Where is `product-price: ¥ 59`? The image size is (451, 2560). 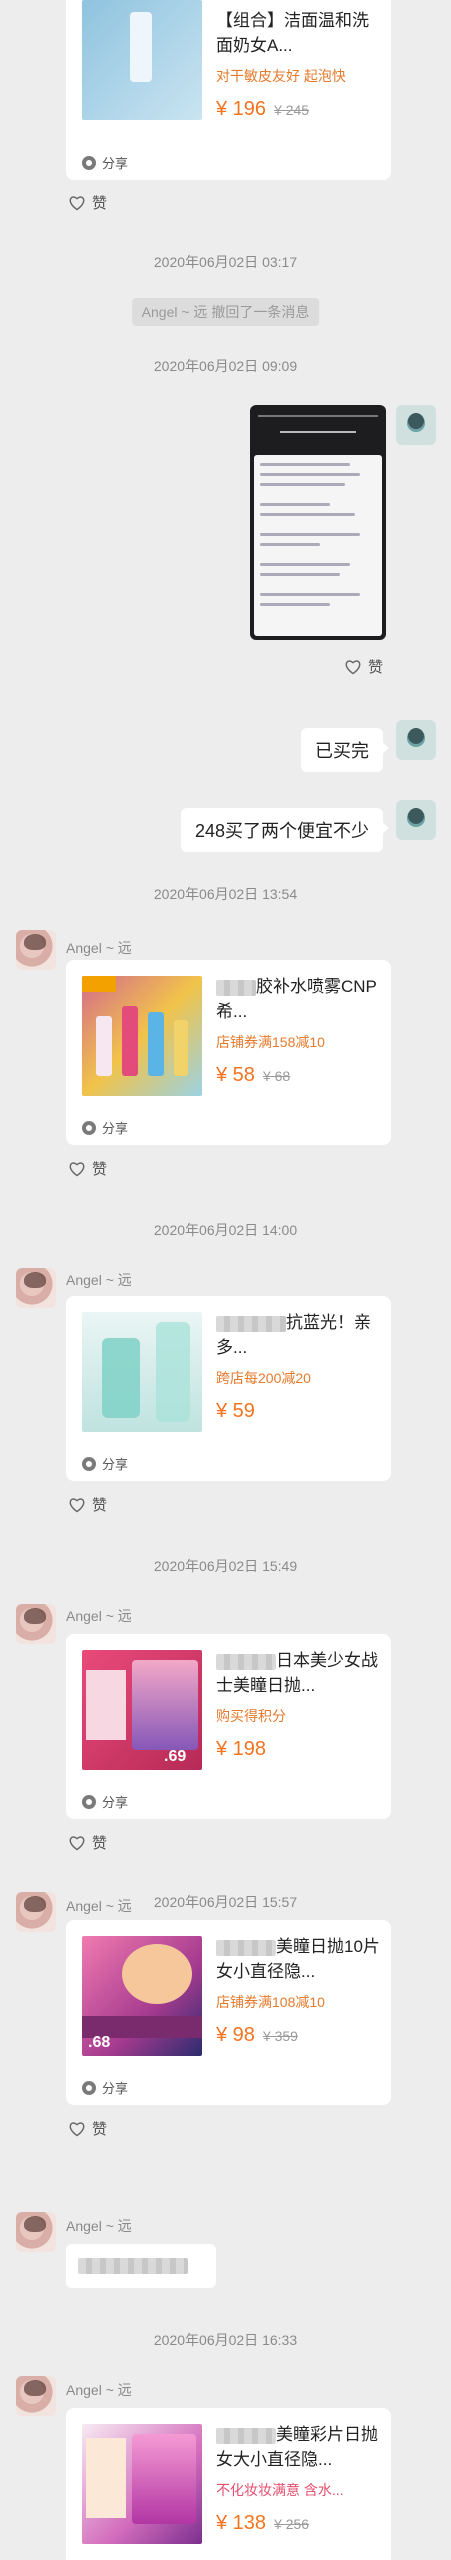 product-price: ¥ 59 is located at coordinates (235, 1411).